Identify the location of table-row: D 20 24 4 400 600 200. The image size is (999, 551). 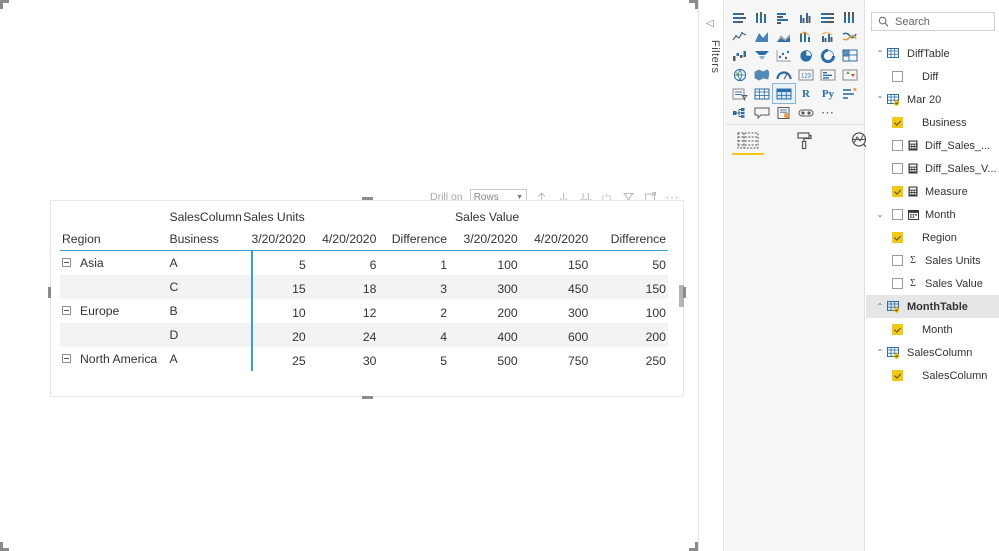
(364, 335).